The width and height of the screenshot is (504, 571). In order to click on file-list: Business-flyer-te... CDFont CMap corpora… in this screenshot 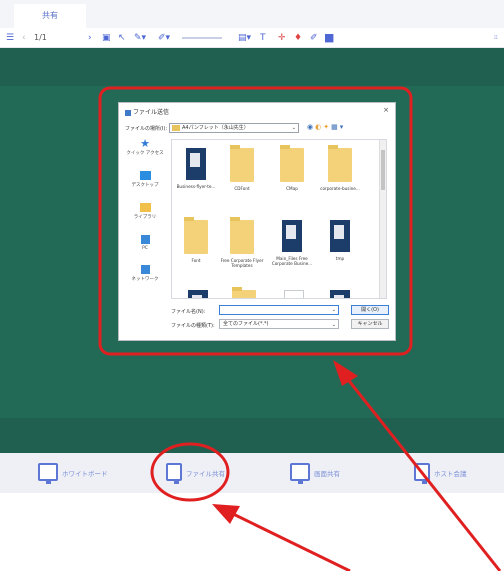, I will do `click(279, 219)`.